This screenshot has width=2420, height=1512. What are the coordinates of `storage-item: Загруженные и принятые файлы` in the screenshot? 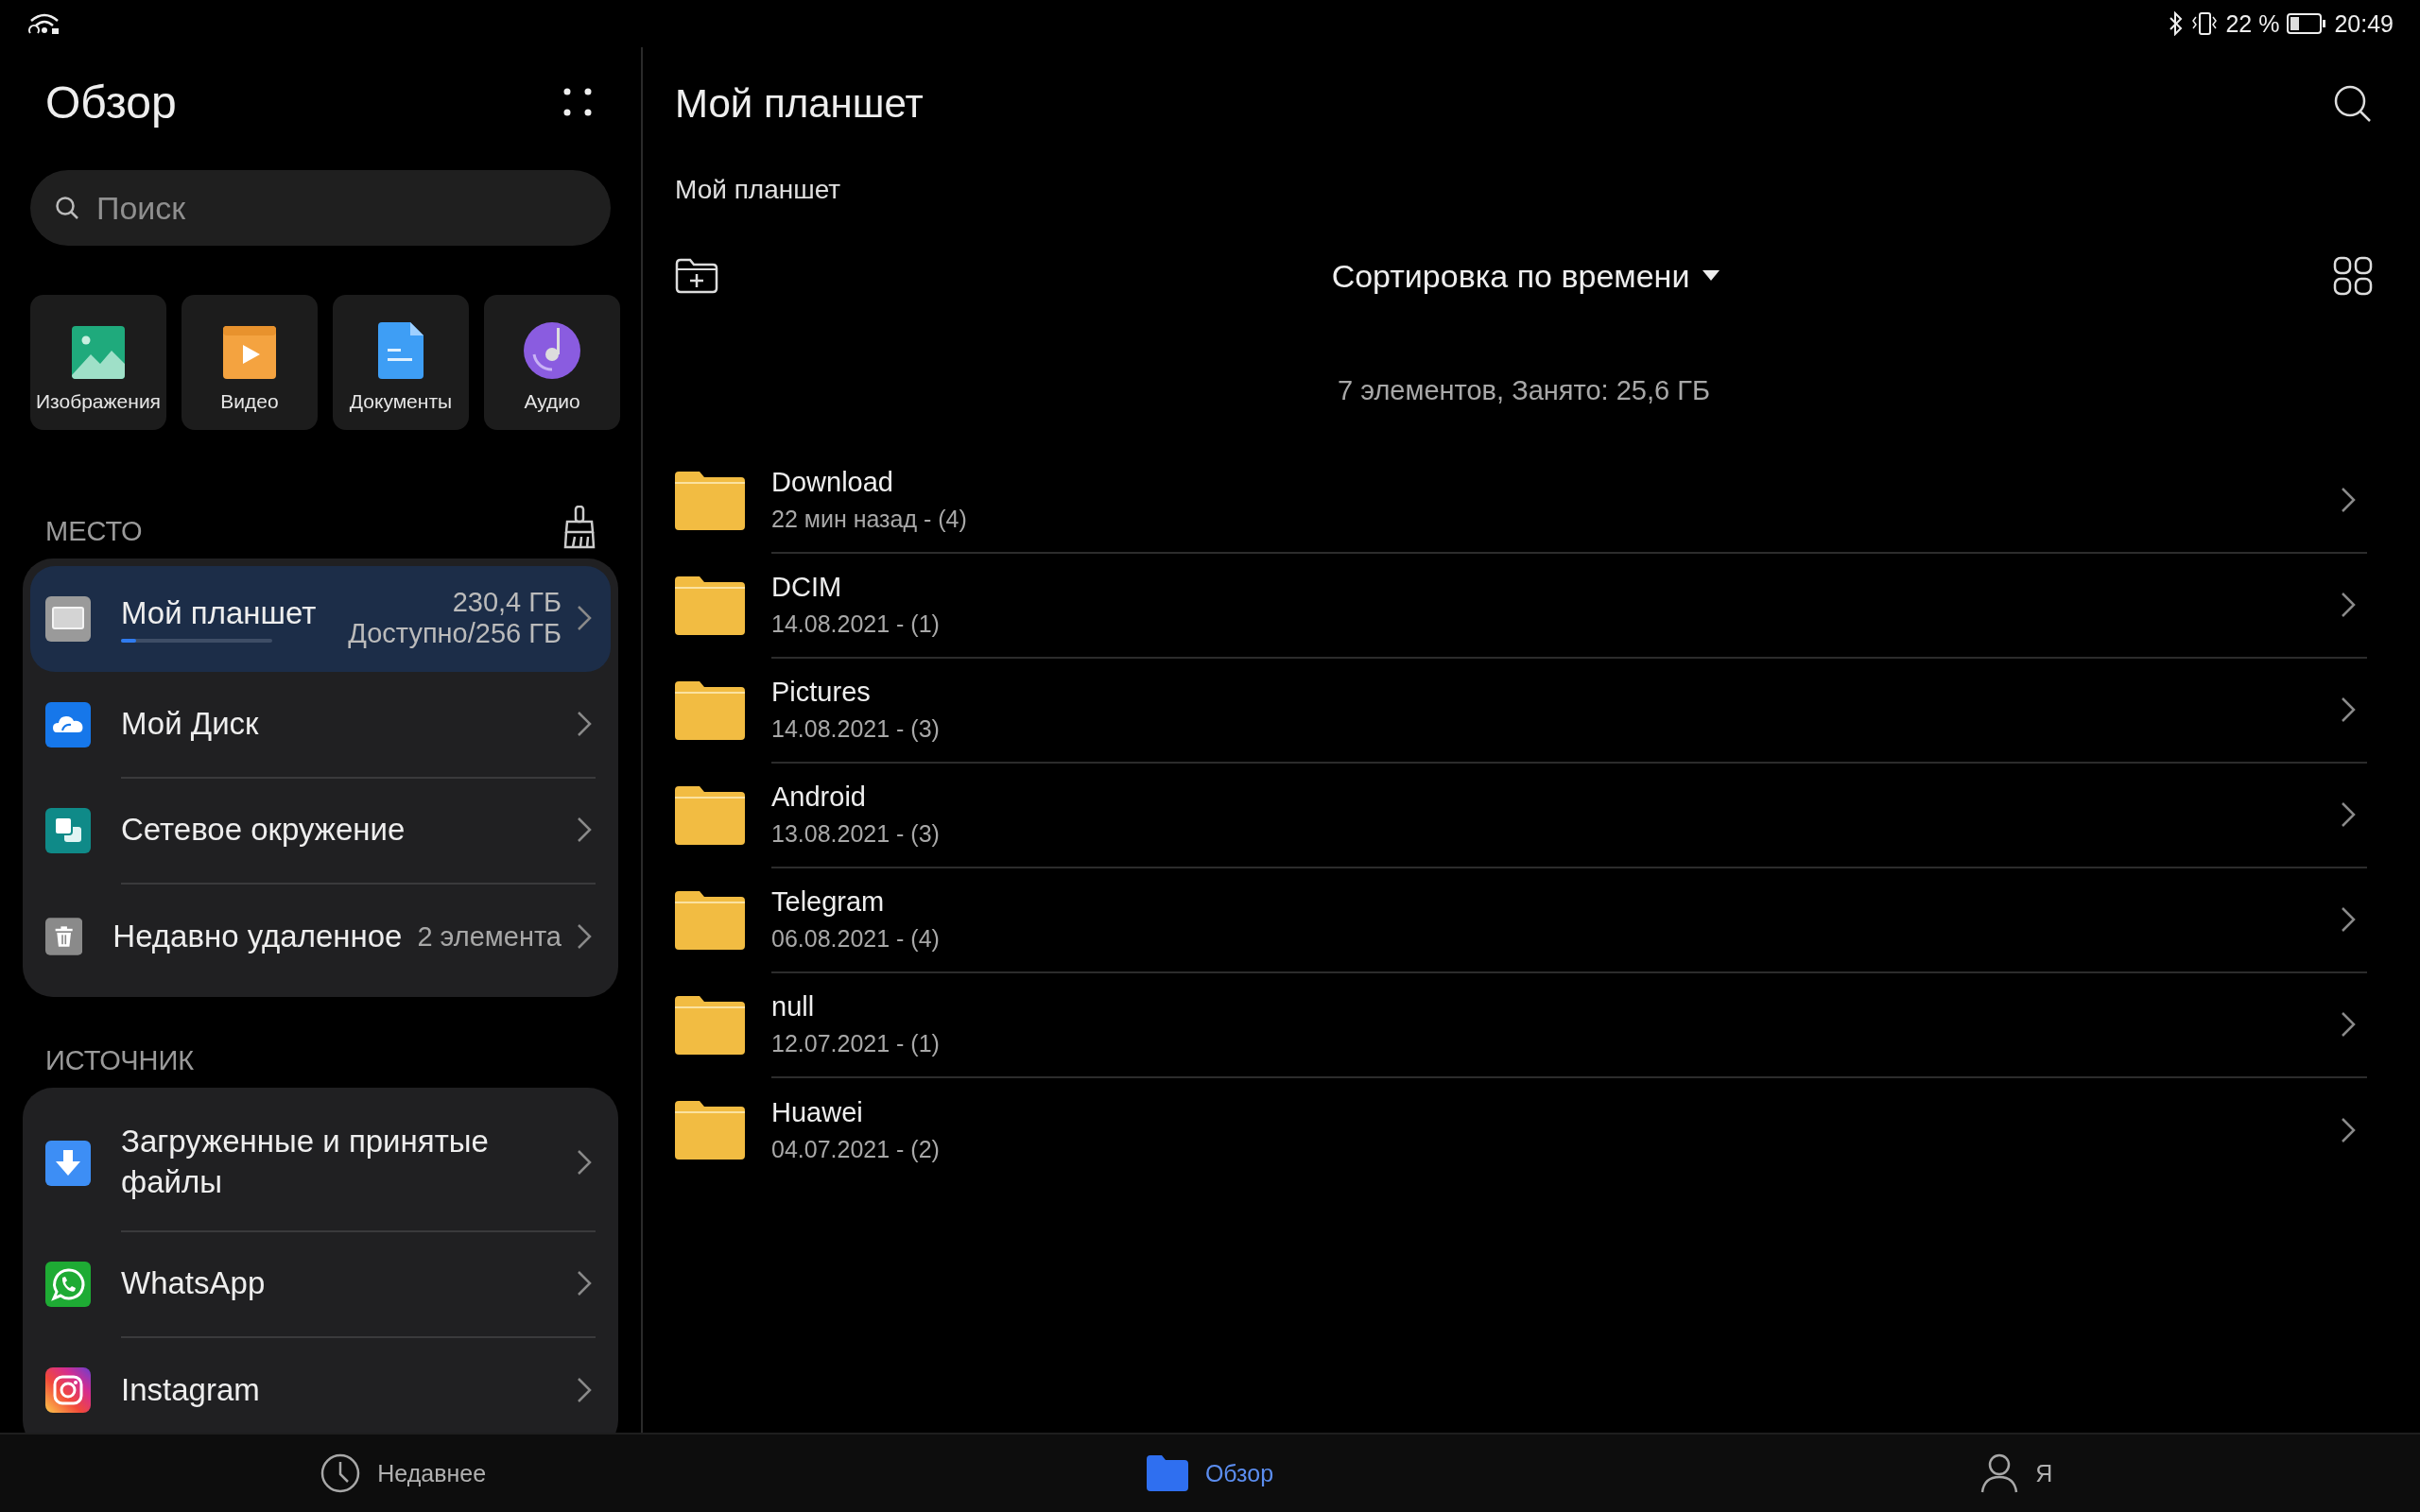 It's located at (320, 1163).